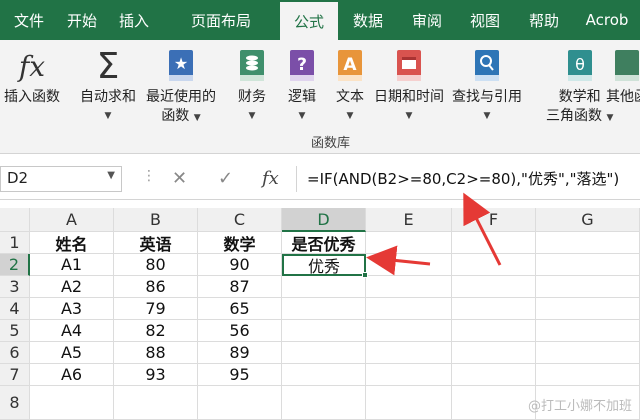 The width and height of the screenshot is (640, 420). Describe the element at coordinates (15, 353) in the screenshot. I see `row-header-6: 6` at that location.